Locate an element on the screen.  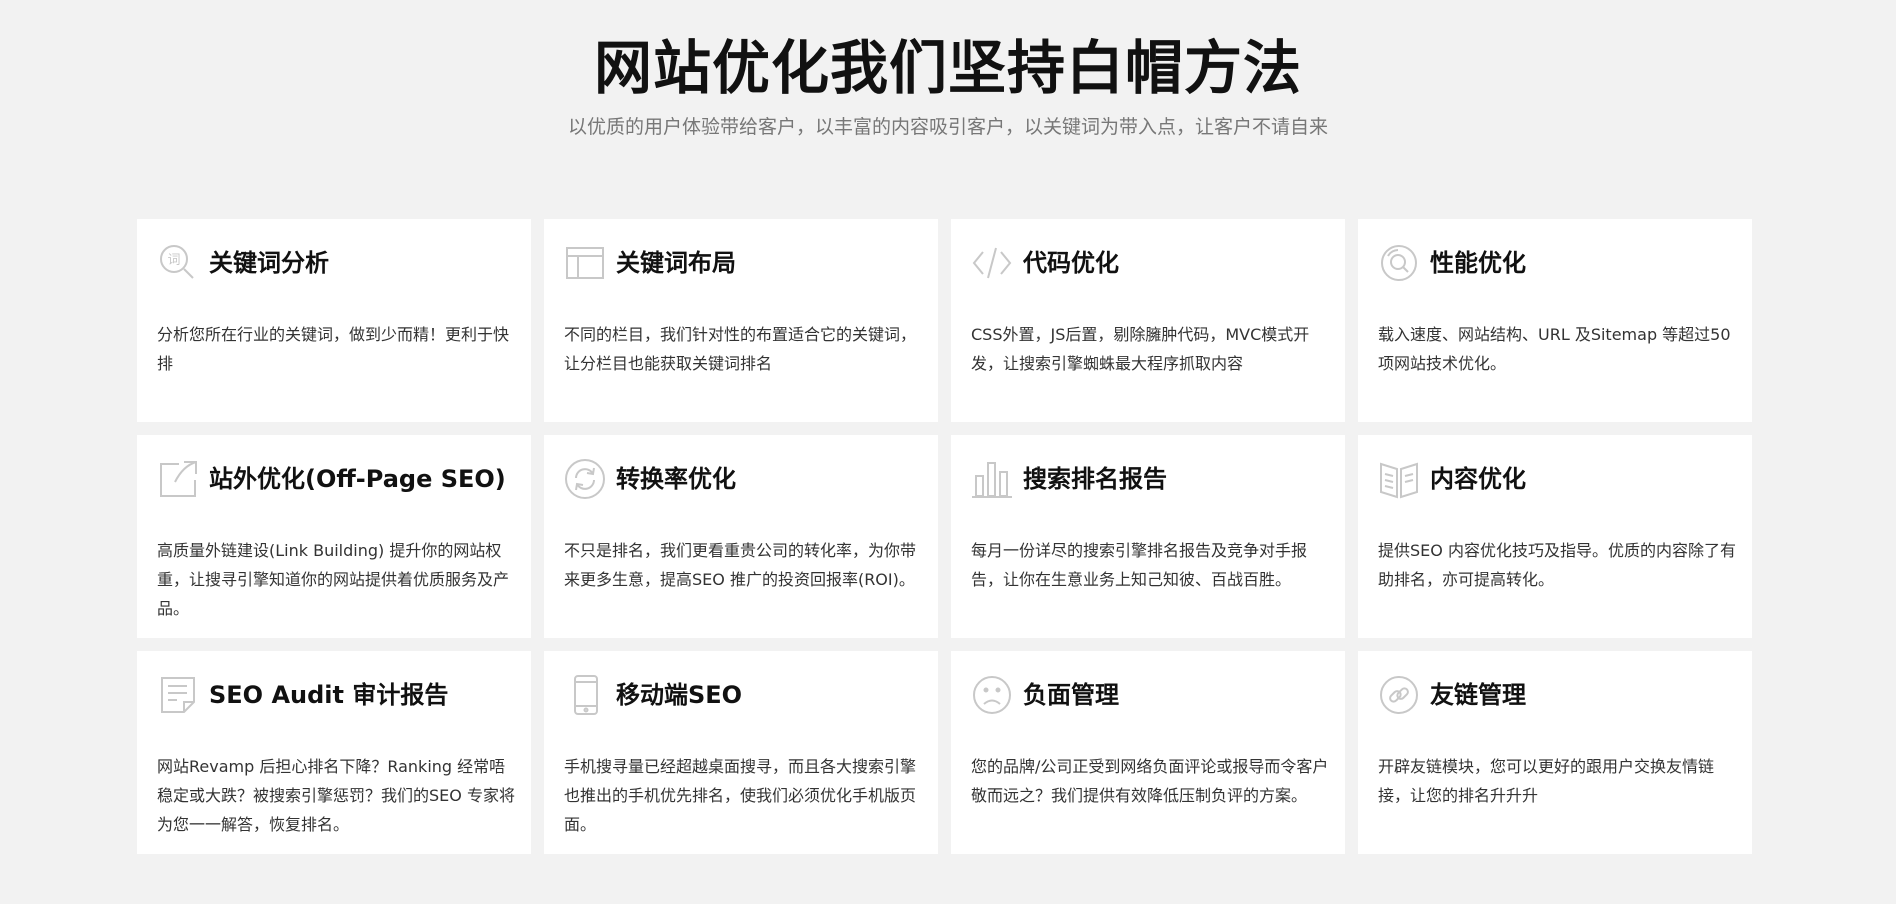
service-card-content: 内容优化 提供SEO 内容优化技巧及指导。优质的内容除了有助排名，亦可提高转化。 is located at coordinates (1555, 536).